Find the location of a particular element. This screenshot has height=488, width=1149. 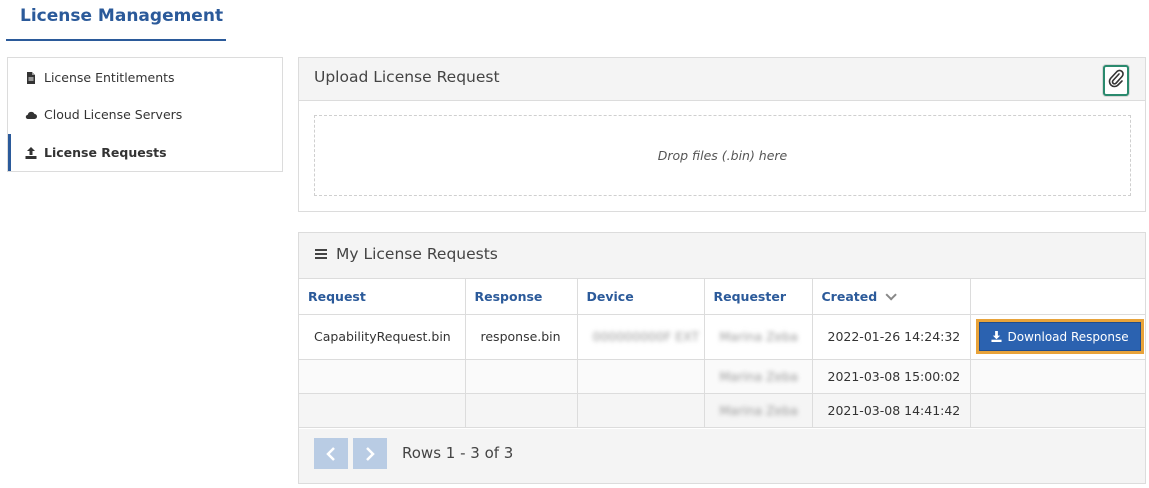

requests-panel-title: My License Requests is located at coordinates (417, 254).